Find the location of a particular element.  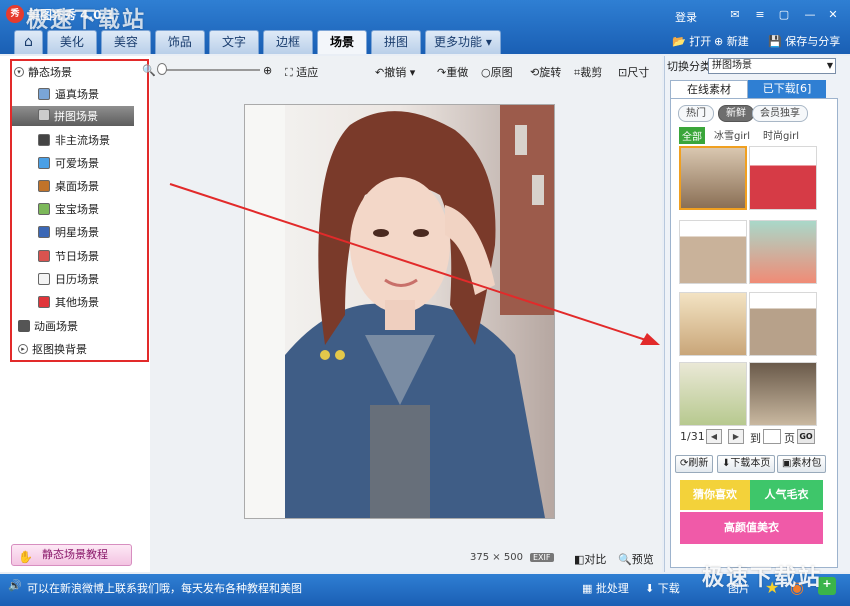

download-page-button: ⬇下载本页 is located at coordinates (746, 464).